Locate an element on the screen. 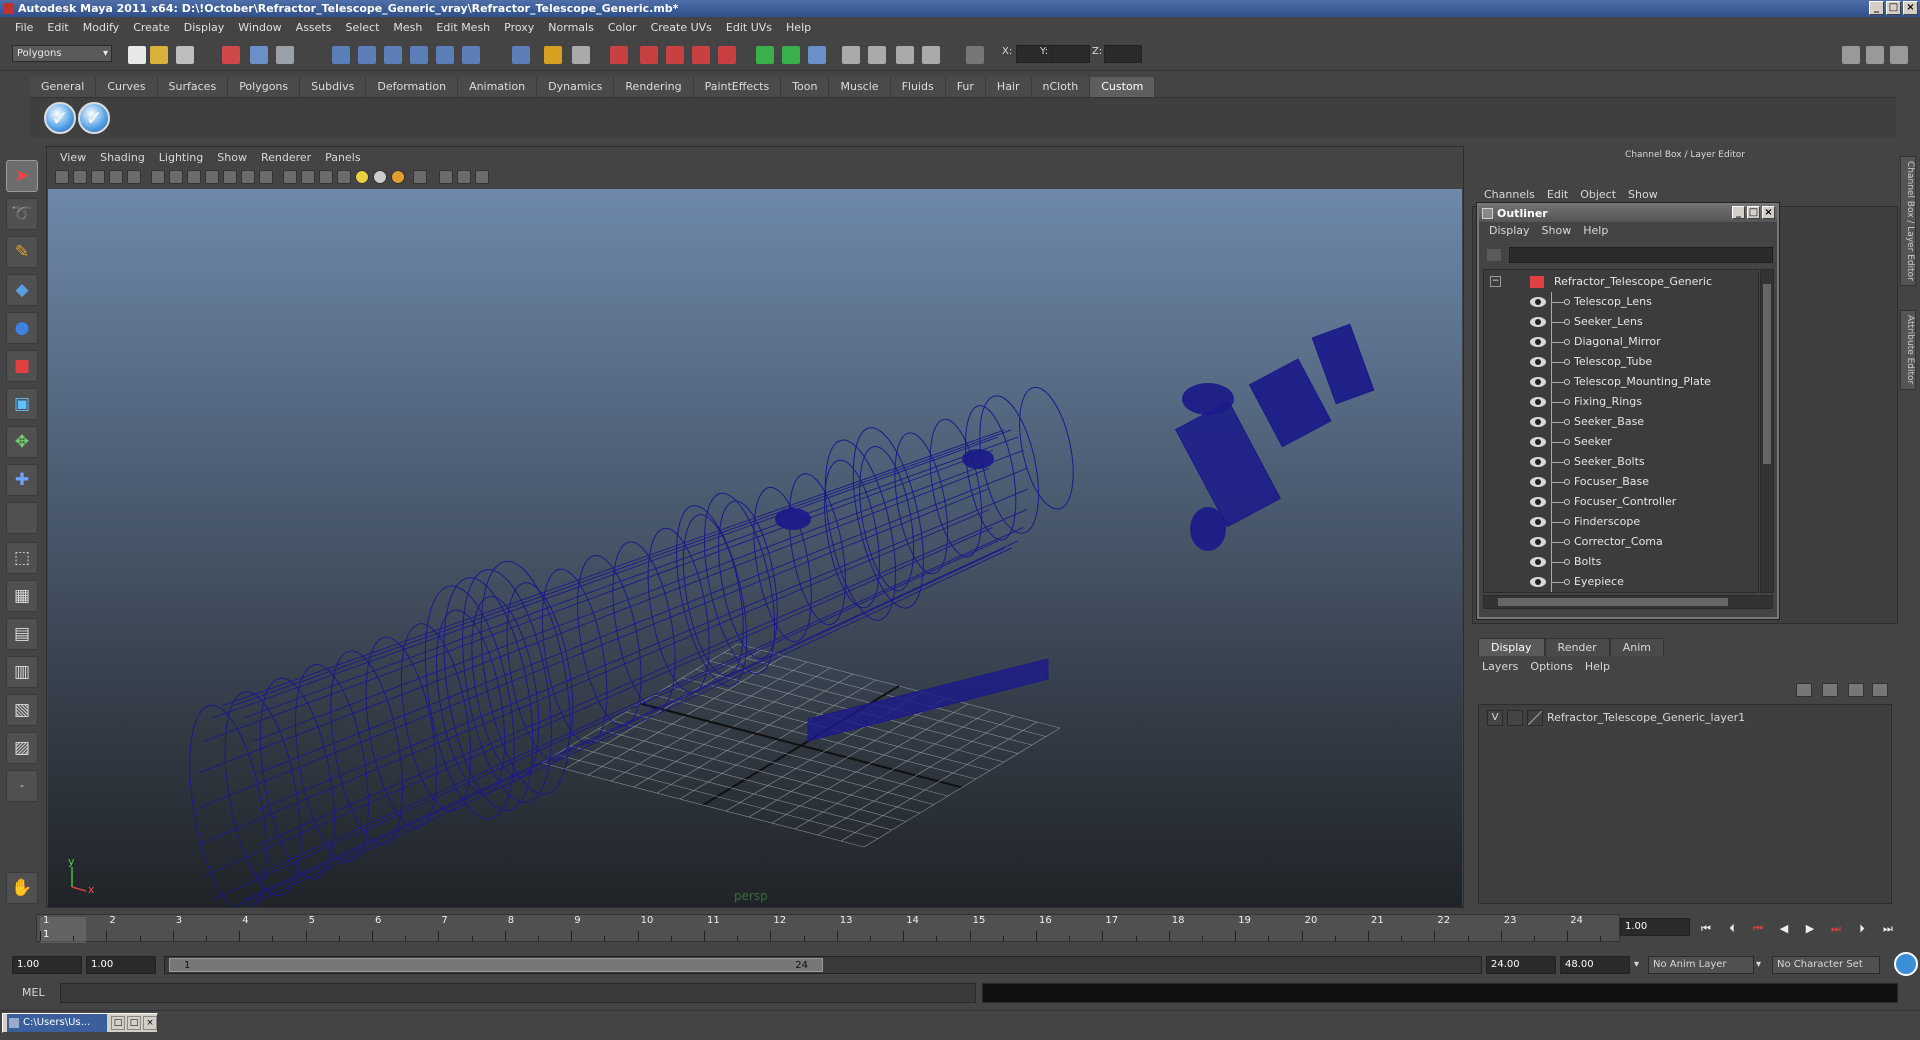 The image size is (1920, 1040). select-component-icon is located at coordinates (285, 55).